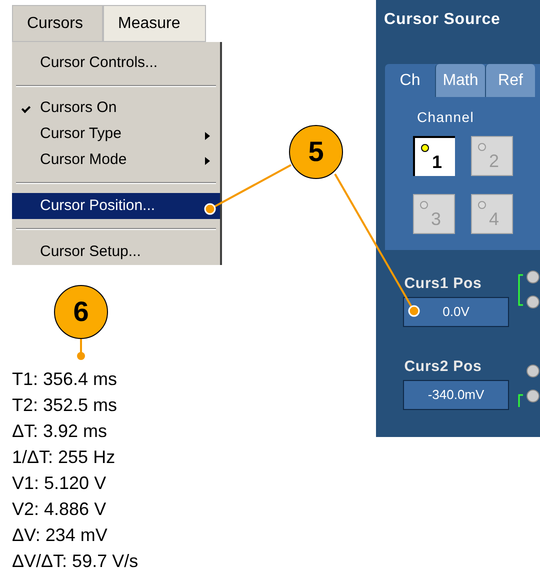  What do you see at coordinates (116, 160) in the screenshot?
I see `menu-item: Cursor Mode` at bounding box center [116, 160].